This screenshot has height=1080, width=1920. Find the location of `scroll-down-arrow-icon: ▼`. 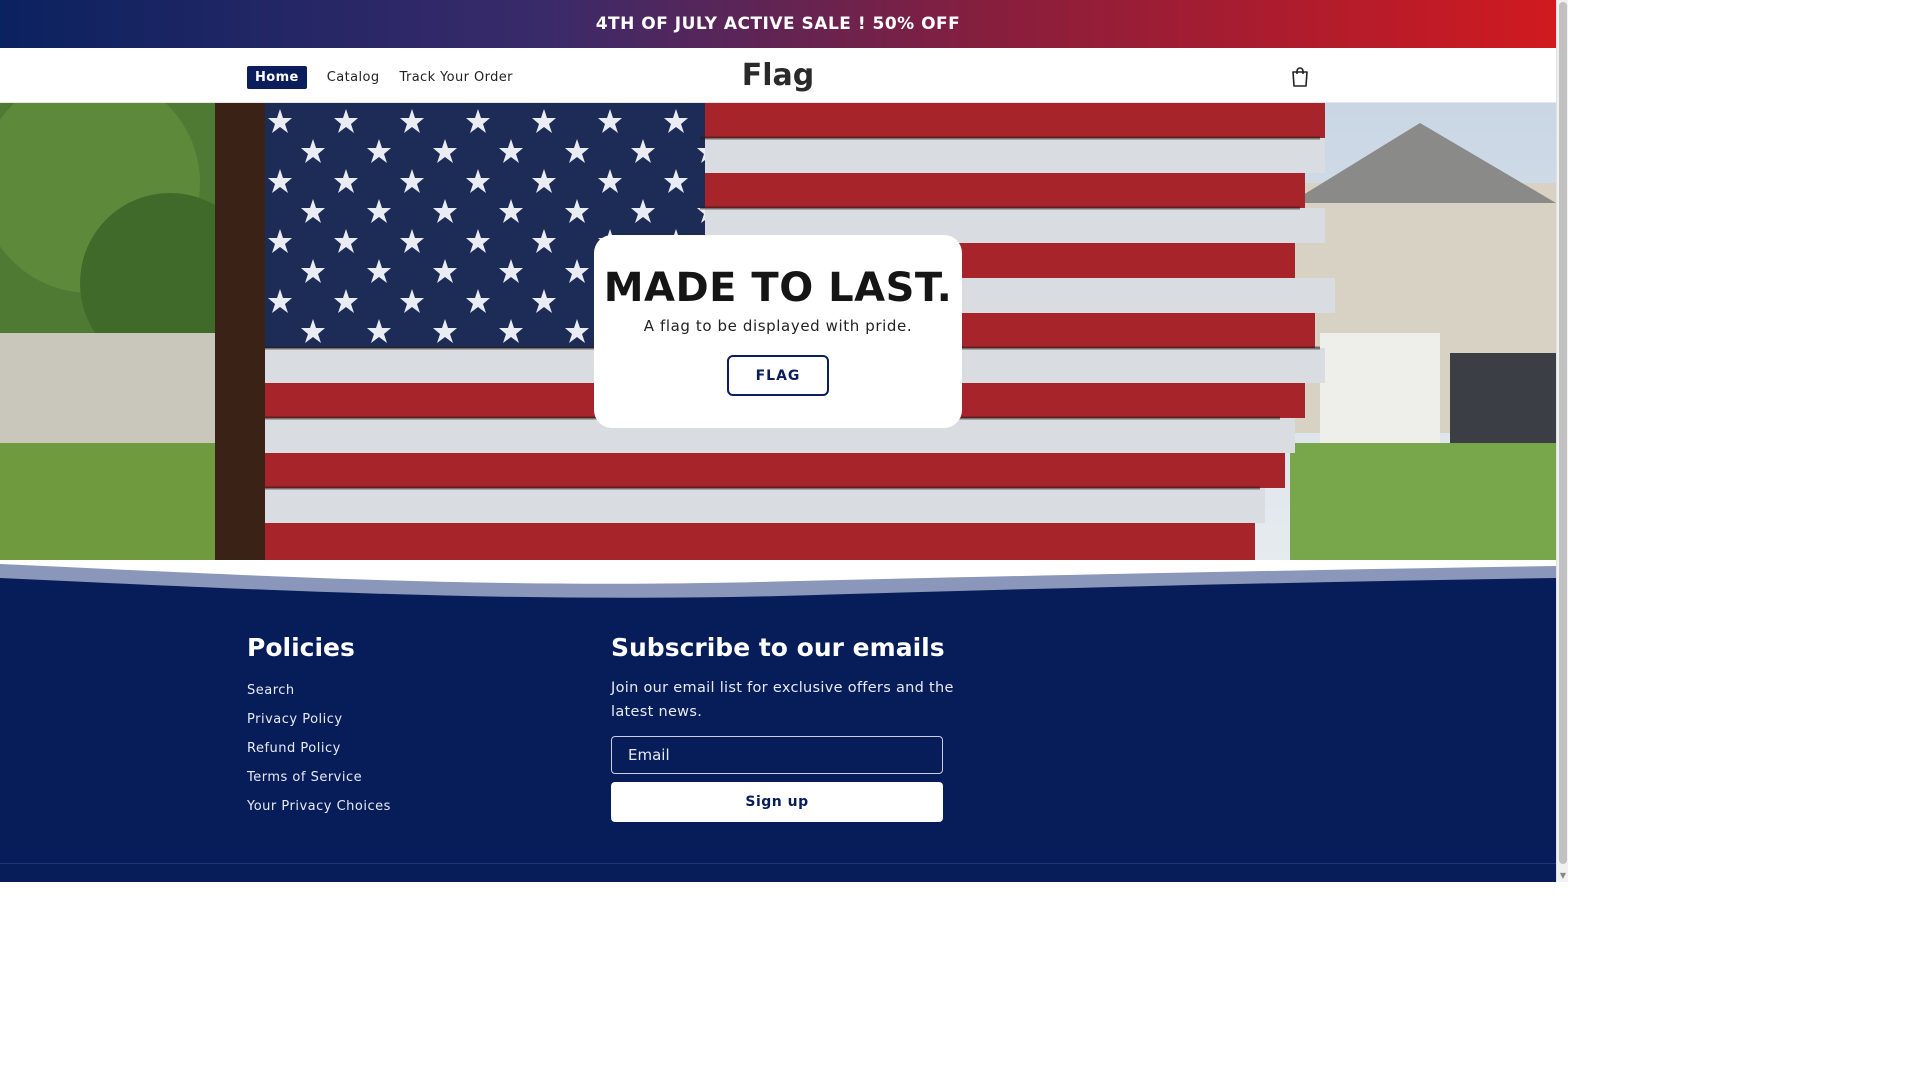

scroll-down-arrow-icon: ▼ is located at coordinates (1563, 876).